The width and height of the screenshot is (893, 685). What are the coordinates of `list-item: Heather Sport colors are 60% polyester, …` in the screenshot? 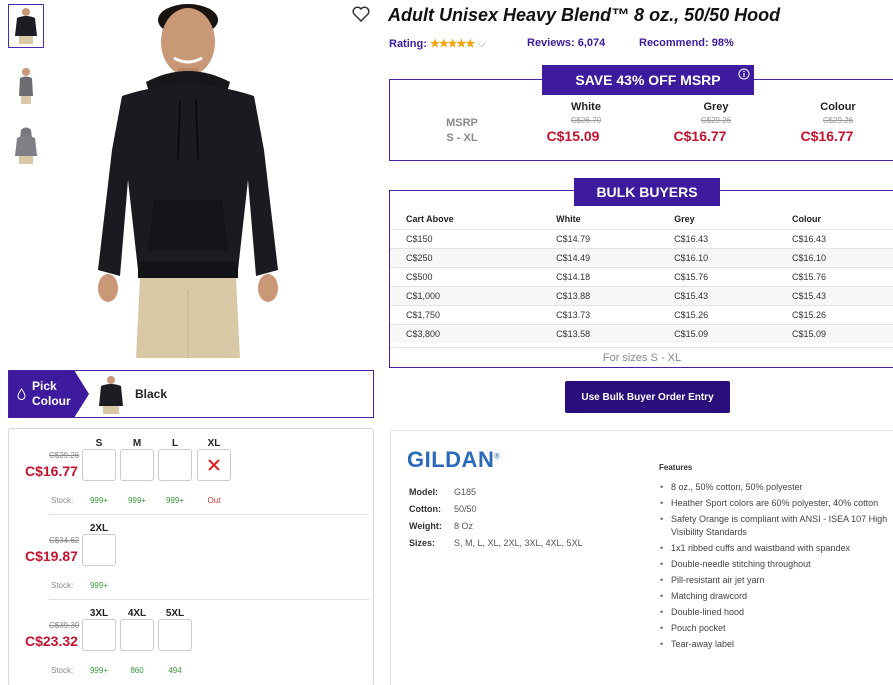 It's located at (776, 503).